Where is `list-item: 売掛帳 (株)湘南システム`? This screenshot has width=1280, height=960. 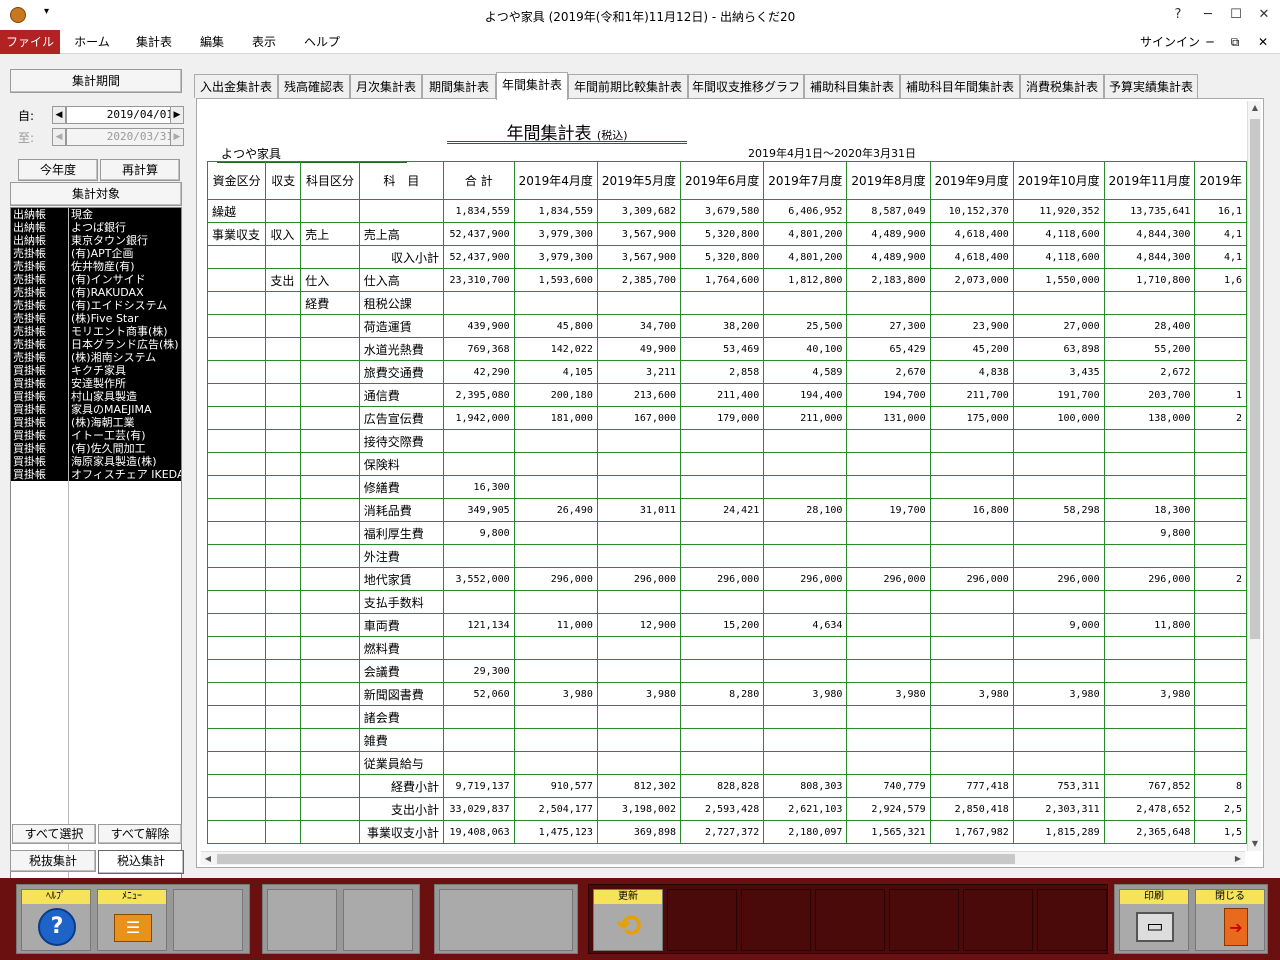
list-item: 売掛帳 (株)湘南システム is located at coordinates (96, 357).